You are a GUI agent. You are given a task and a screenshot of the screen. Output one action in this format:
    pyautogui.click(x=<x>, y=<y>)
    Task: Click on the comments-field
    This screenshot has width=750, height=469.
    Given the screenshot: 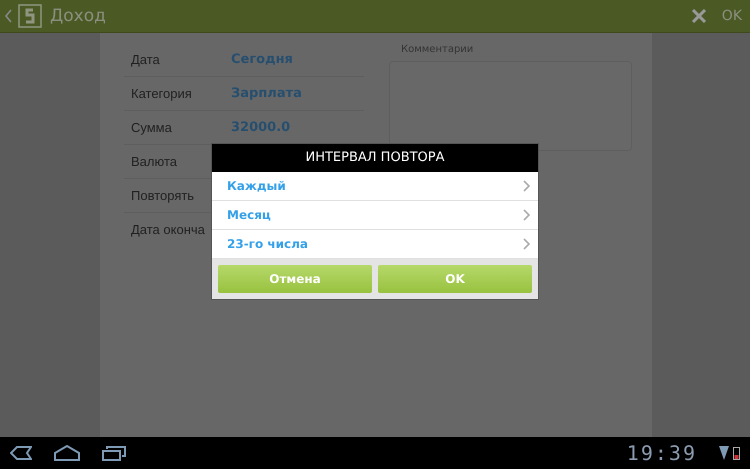 What is the action you would take?
    pyautogui.click(x=510, y=106)
    